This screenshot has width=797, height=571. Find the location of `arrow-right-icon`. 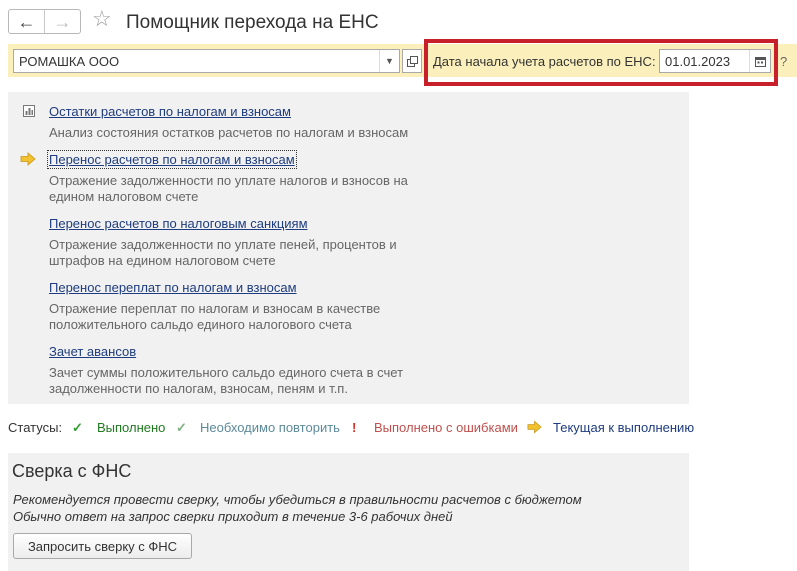

arrow-right-icon is located at coordinates (534, 427).